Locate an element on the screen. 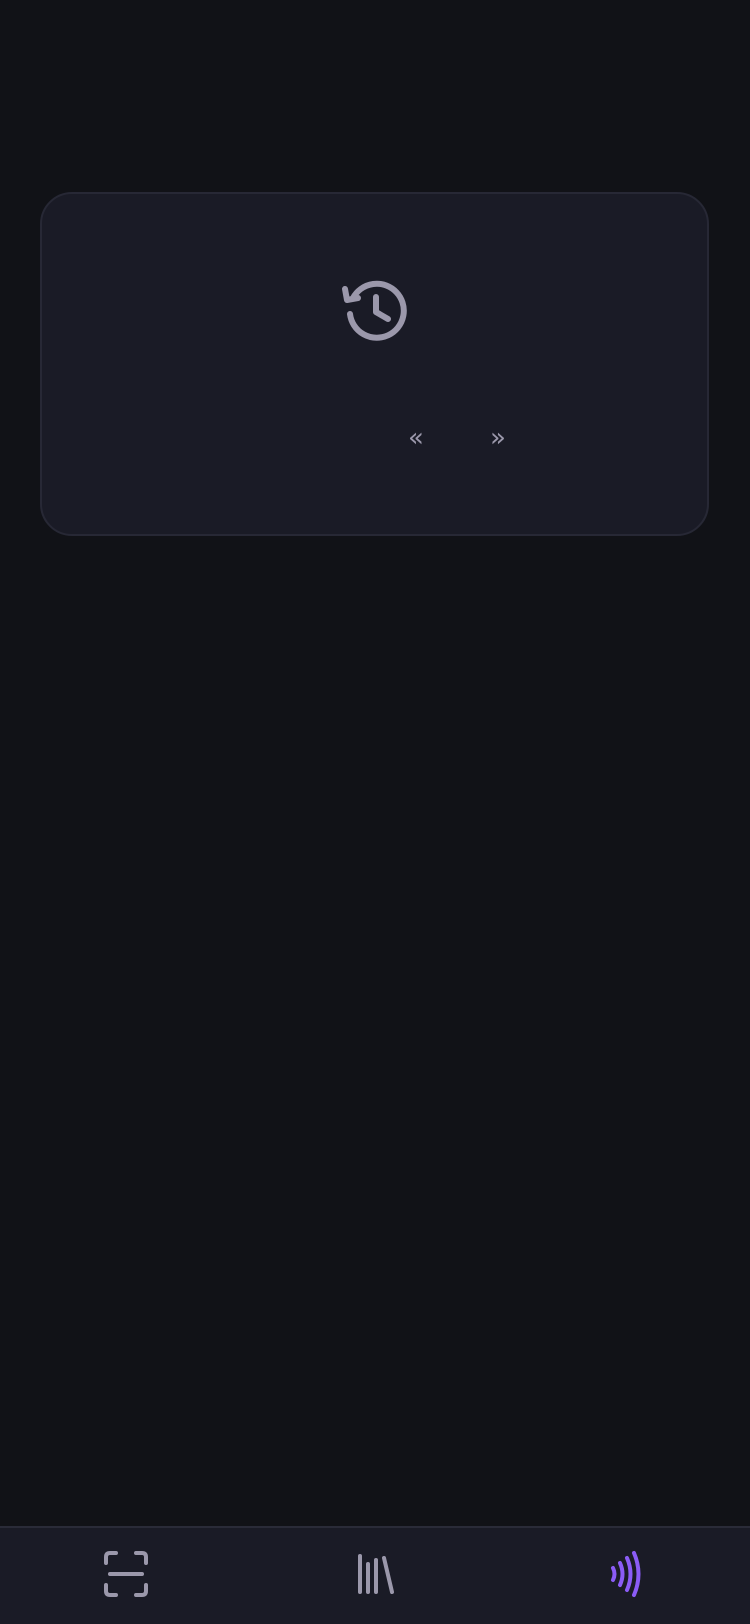 The width and height of the screenshot is (750, 1624). nfc-icon is located at coordinates (628, 1574).